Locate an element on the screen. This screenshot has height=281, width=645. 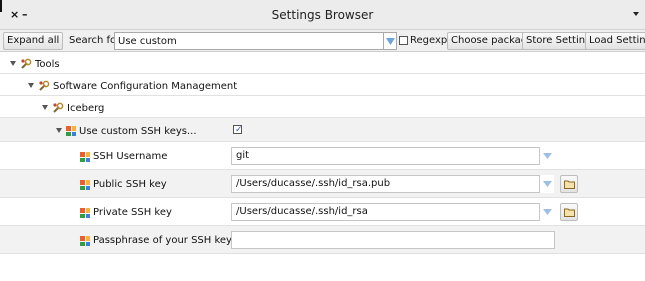
use-custom-ssh-checkbox: ✓ is located at coordinates (238, 130).